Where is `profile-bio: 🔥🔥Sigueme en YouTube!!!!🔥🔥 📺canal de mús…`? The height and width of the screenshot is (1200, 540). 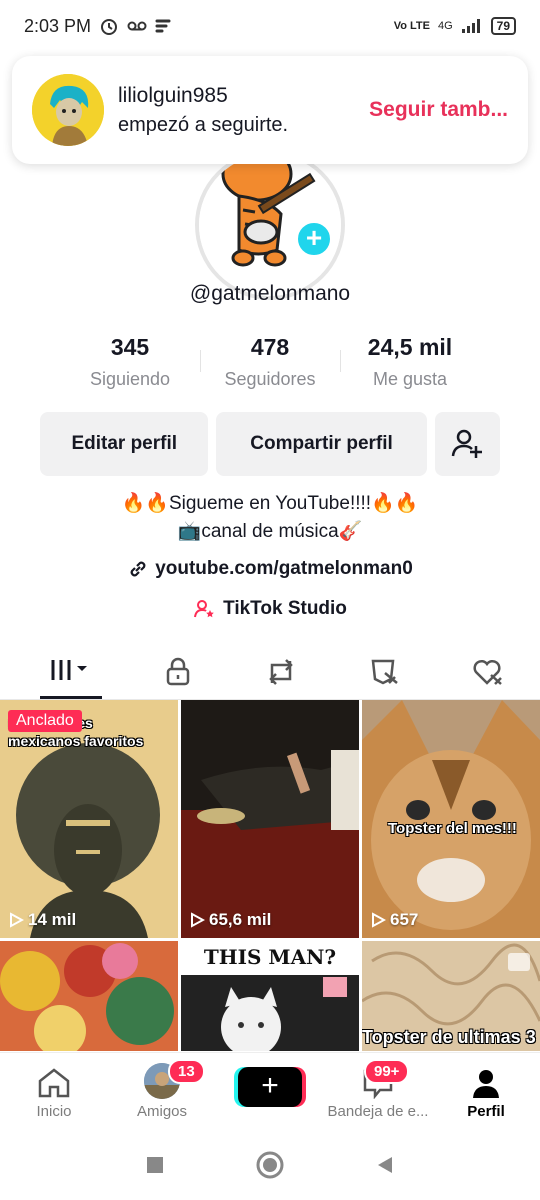
profile-bio: 🔥🔥Sigueme en YouTube!!!!🔥🔥 📺canal de mús… is located at coordinates (270, 518).